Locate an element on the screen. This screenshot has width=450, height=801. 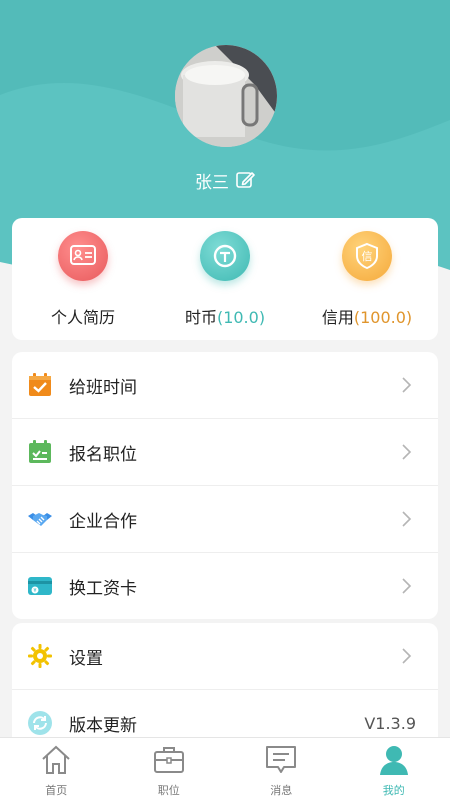
clipboard-signup-icon is located at coordinates (40, 452).